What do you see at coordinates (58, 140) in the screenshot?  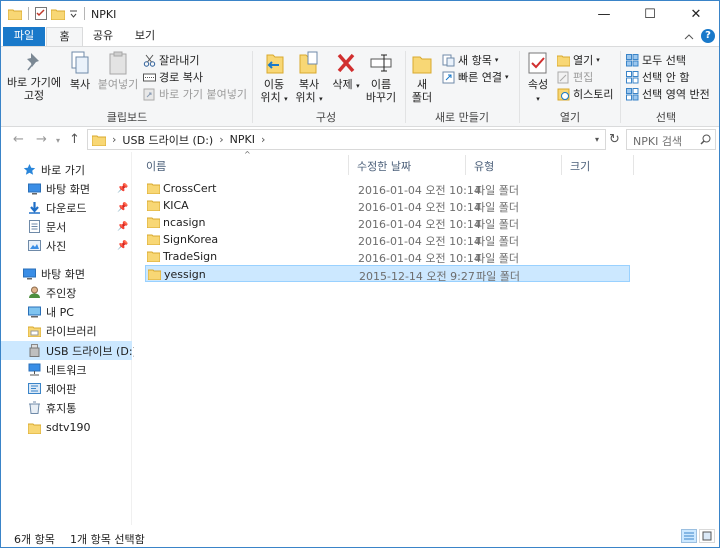 I see `recent-locations-icon: ▾` at bounding box center [58, 140].